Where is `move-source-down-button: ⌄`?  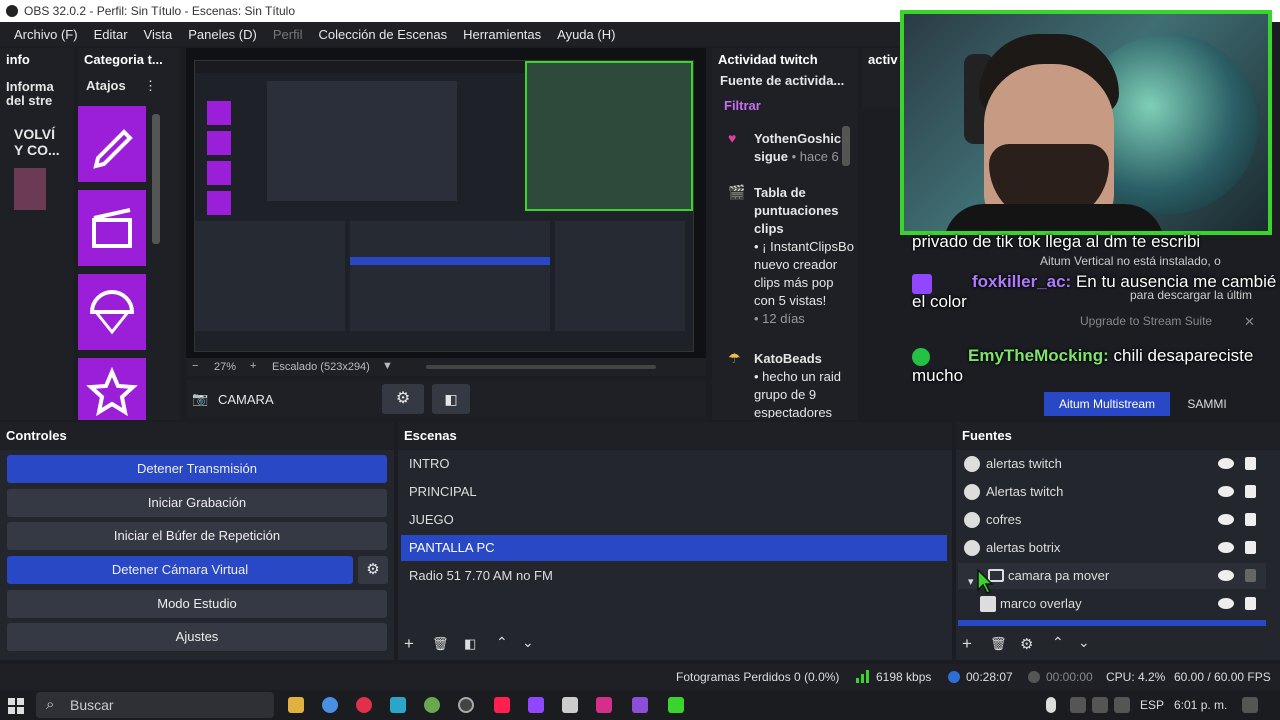
move-source-down-button: ⌄ is located at coordinates (1084, 642).